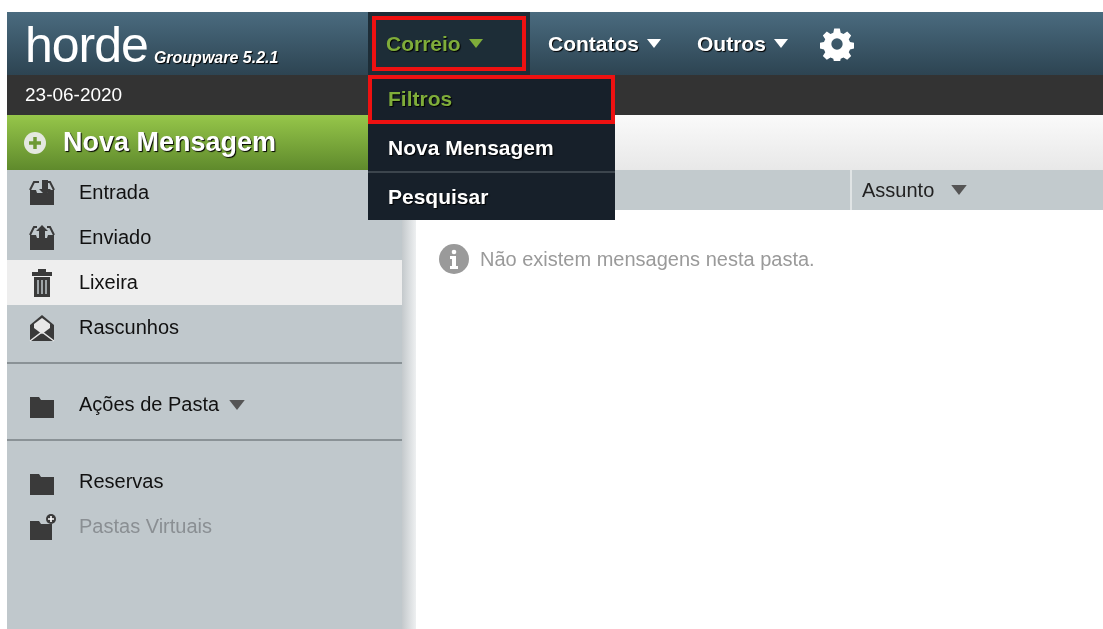  I want to click on logo: horde, so click(86, 45).